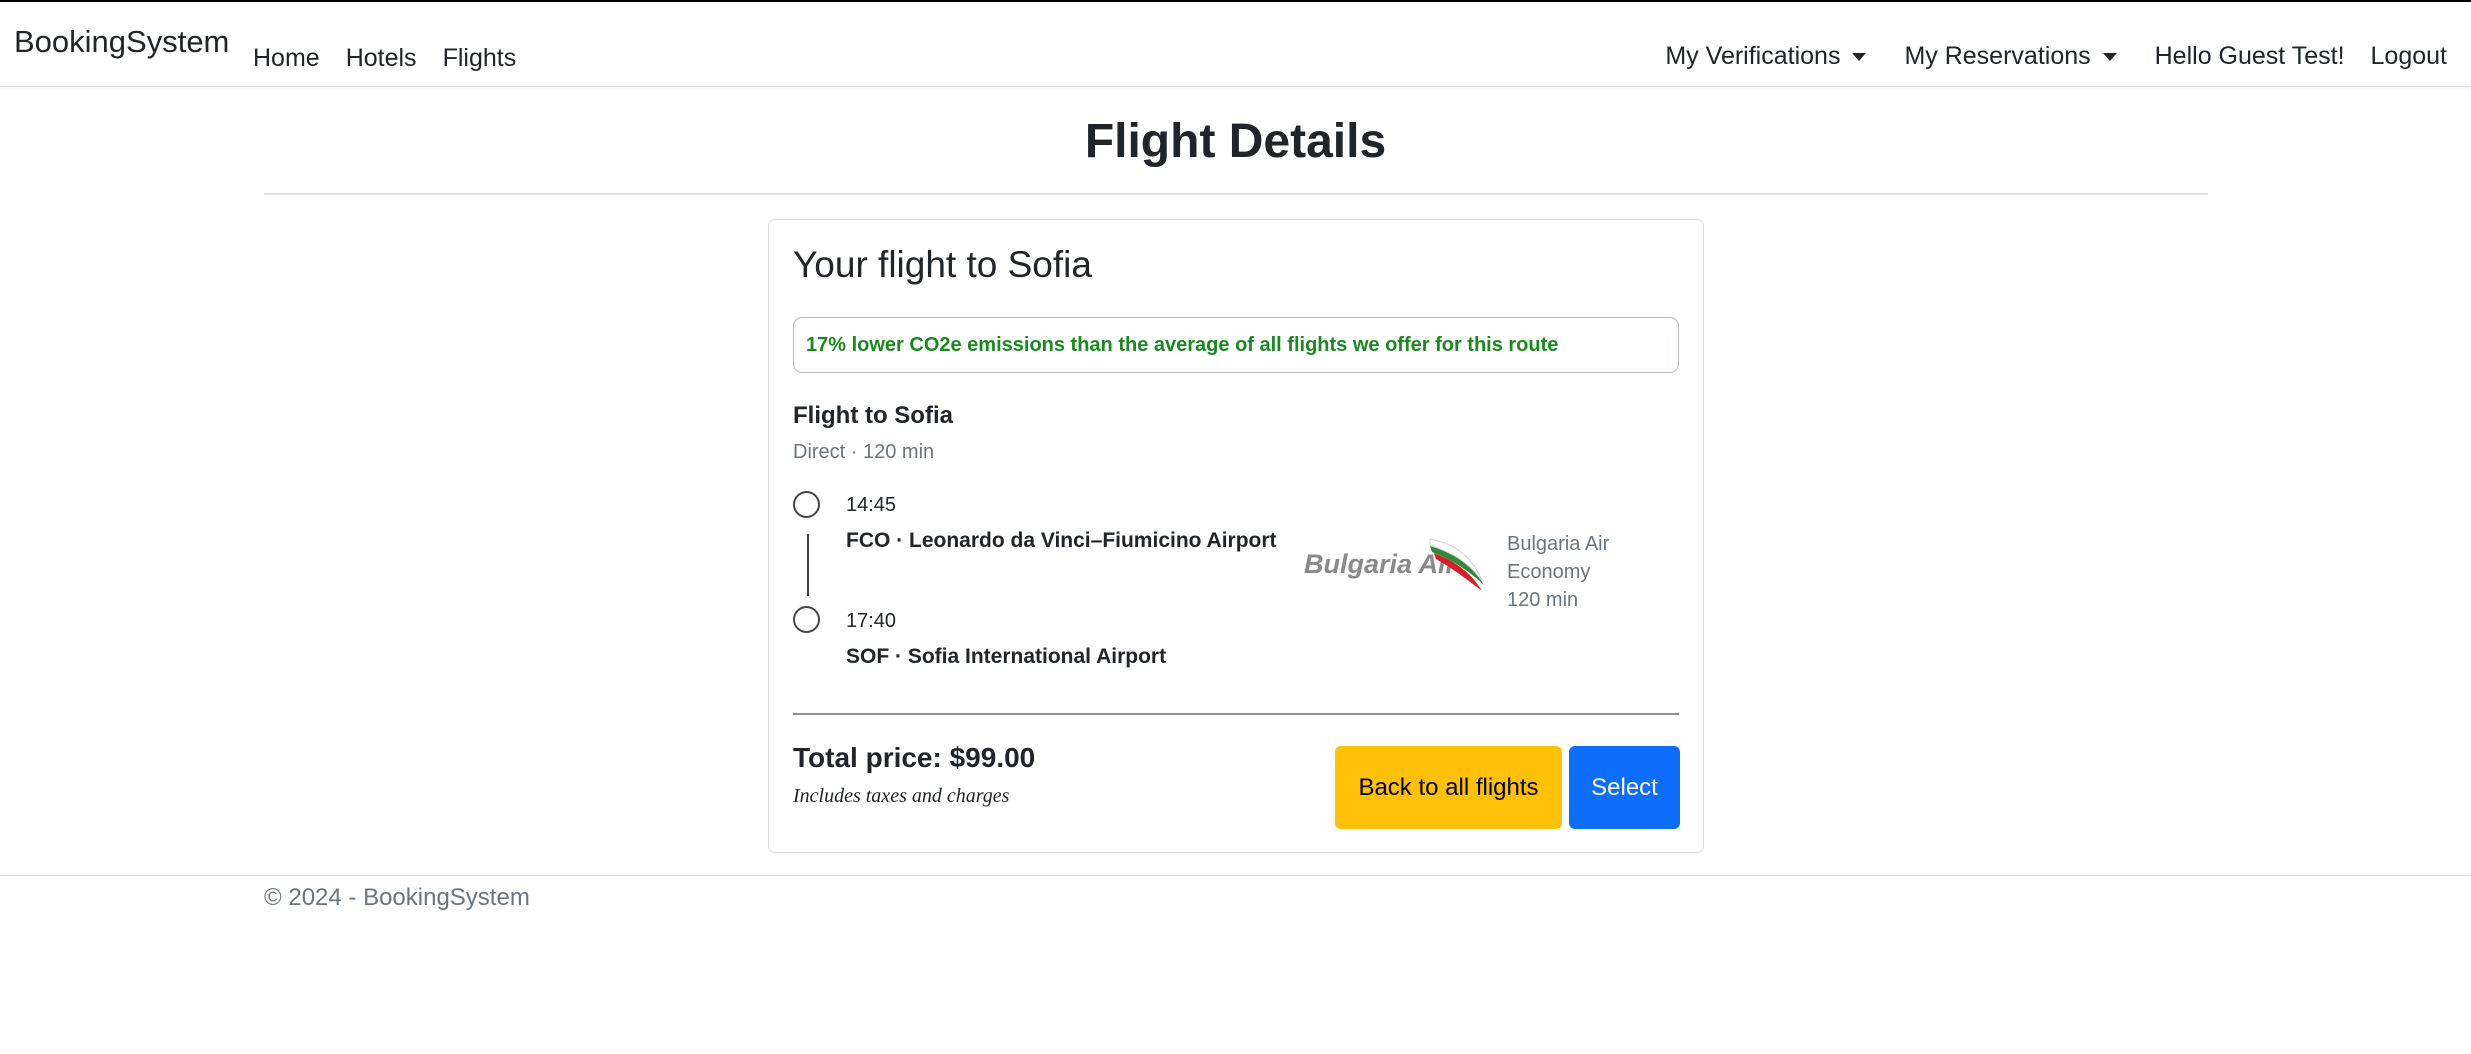  I want to click on title-divider, so click(1236, 194).